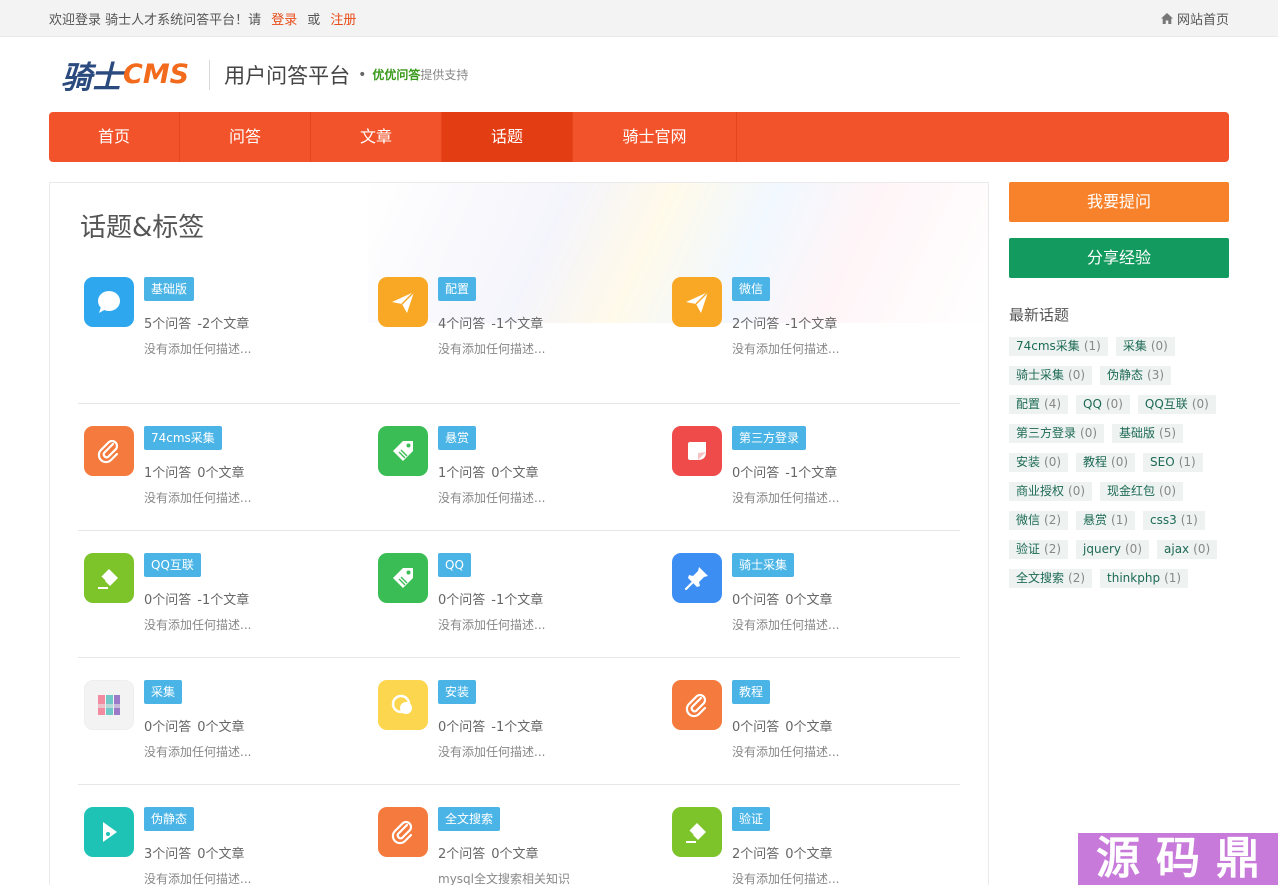  Describe the element at coordinates (1048, 346) in the screenshot. I see `latest-topic-name: 74cms采集` at that location.